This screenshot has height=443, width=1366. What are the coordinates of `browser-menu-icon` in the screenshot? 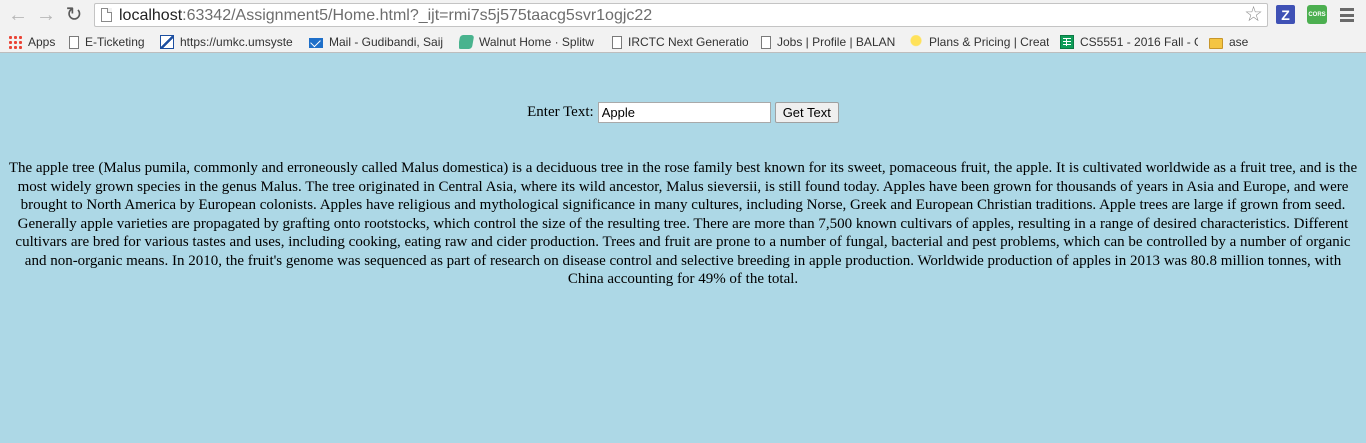 It's located at (1347, 15).